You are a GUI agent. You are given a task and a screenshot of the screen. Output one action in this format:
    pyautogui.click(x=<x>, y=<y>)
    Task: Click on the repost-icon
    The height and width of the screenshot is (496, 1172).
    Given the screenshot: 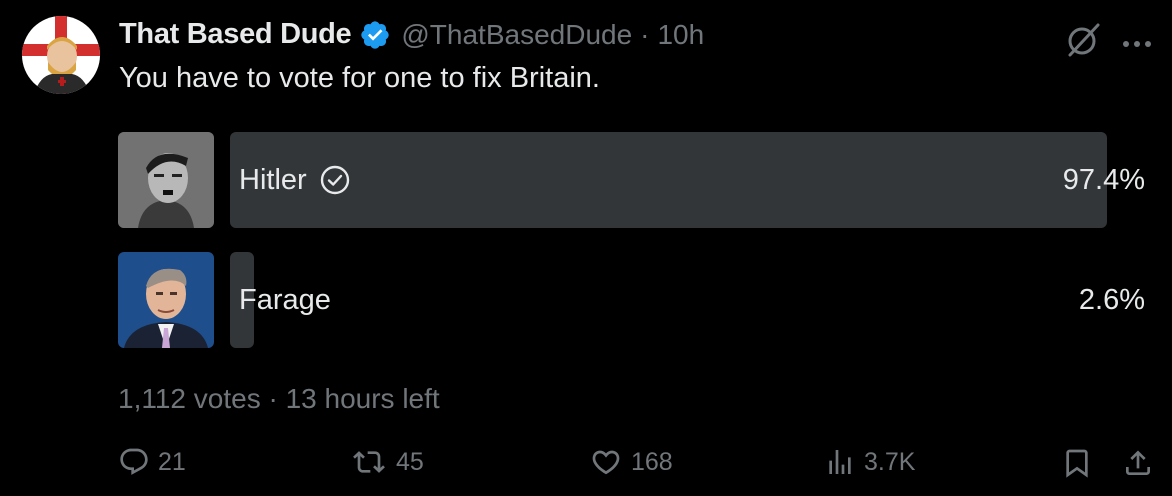 What is the action you would take?
    pyautogui.click(x=369, y=462)
    